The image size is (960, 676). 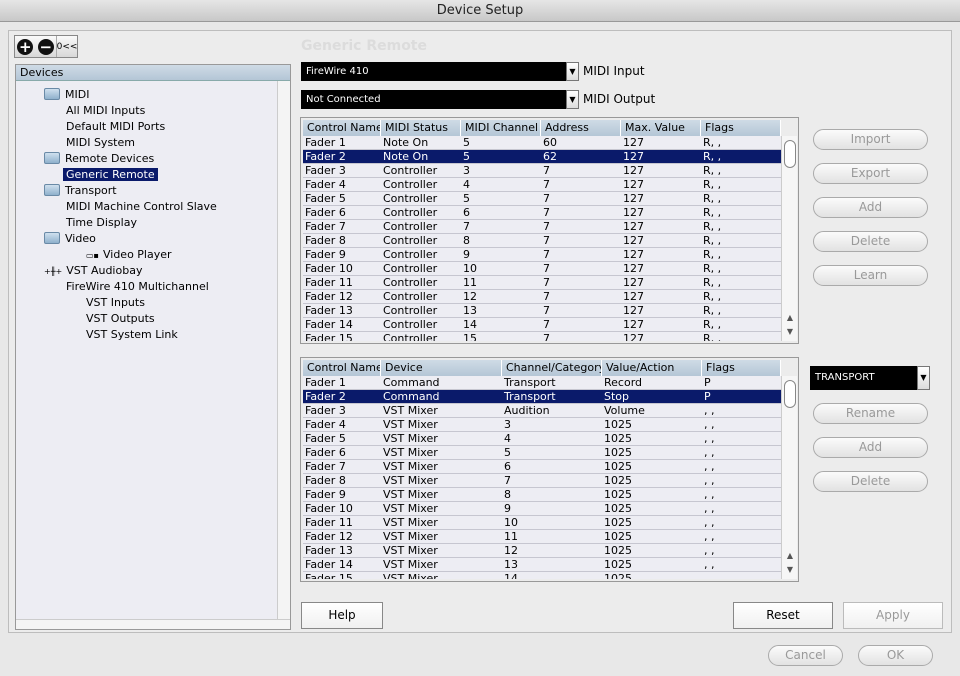 What do you see at coordinates (542, 509) in the screenshot?
I see `table-row: Fader 10 VST Mixer 9 1025 , ,` at bounding box center [542, 509].